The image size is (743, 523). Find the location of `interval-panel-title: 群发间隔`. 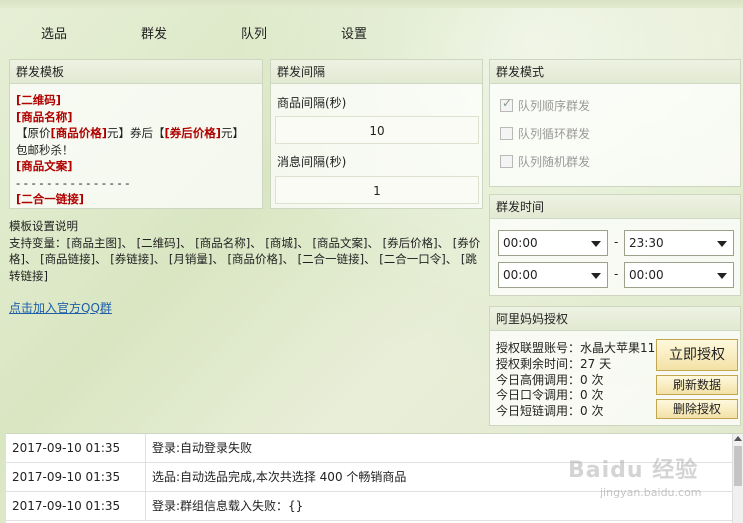

interval-panel-title: 群发间隔 is located at coordinates (376, 72).